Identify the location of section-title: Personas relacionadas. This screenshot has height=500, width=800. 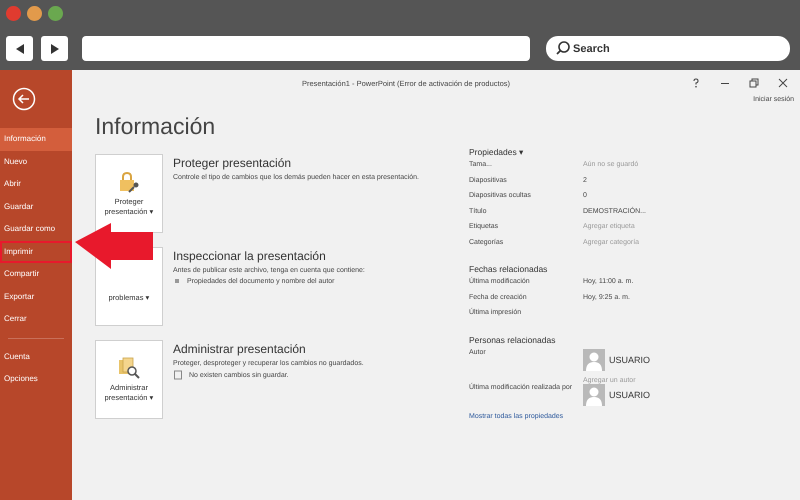
(512, 339).